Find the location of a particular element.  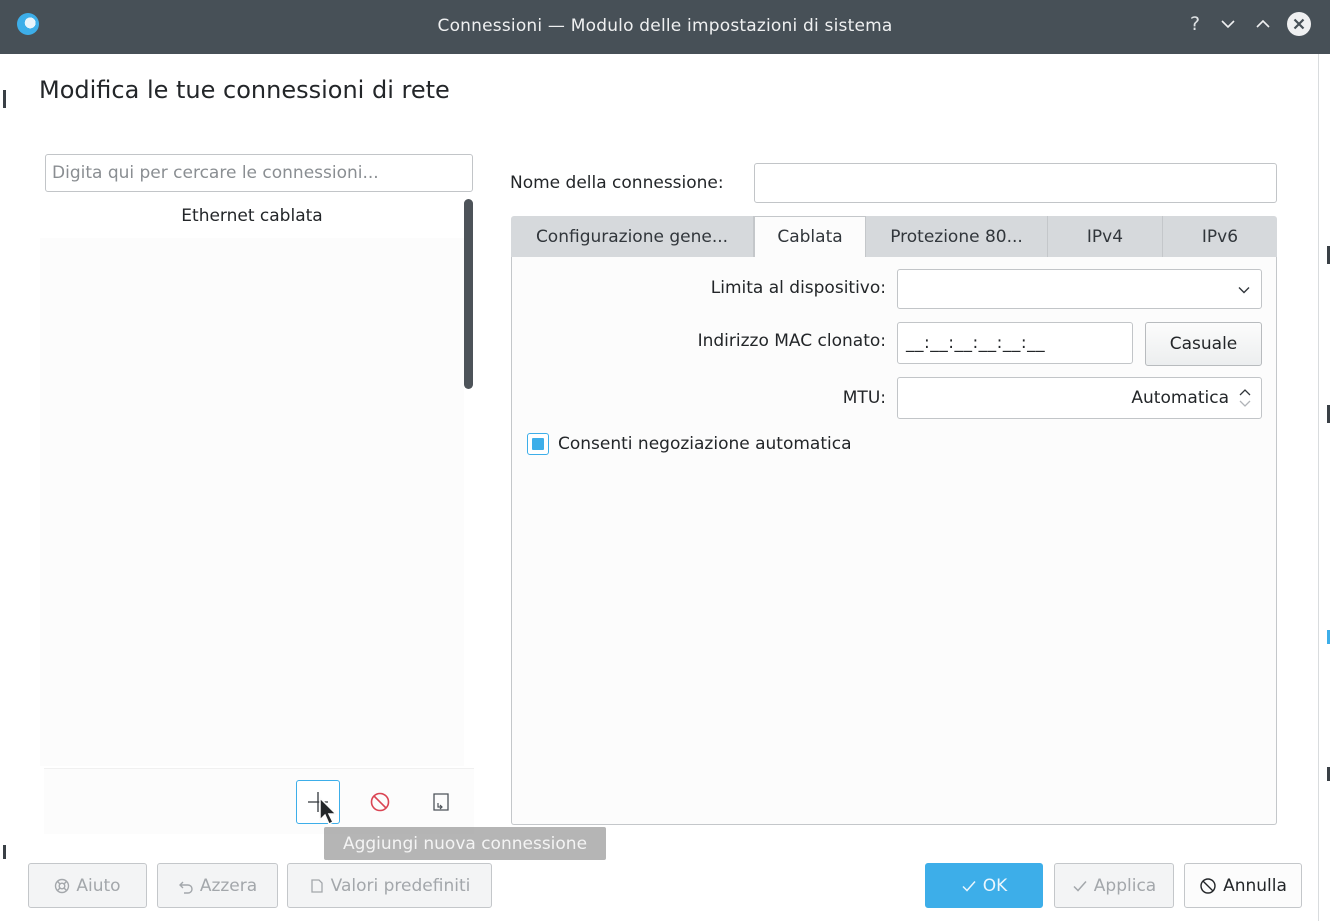

list-toolbar is located at coordinates (259, 801).